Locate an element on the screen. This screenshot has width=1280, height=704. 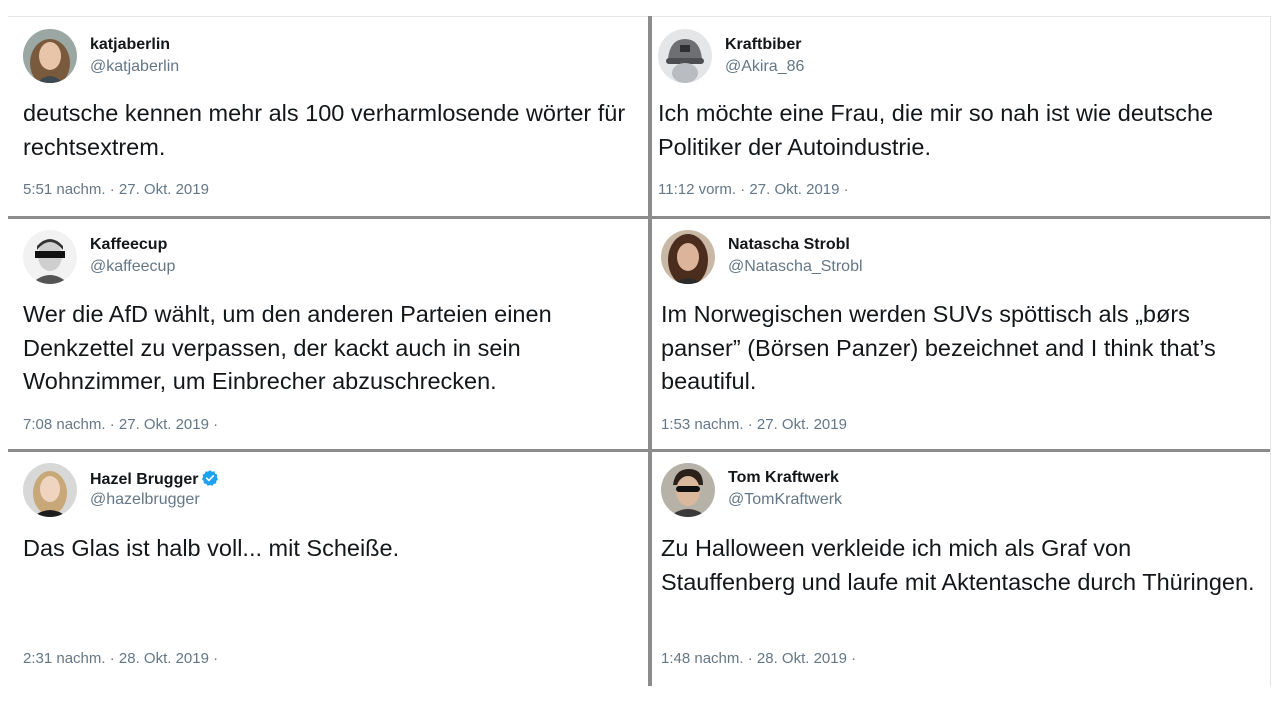
tweet-author-handle: @Natascha_Strobl is located at coordinates (795, 267).